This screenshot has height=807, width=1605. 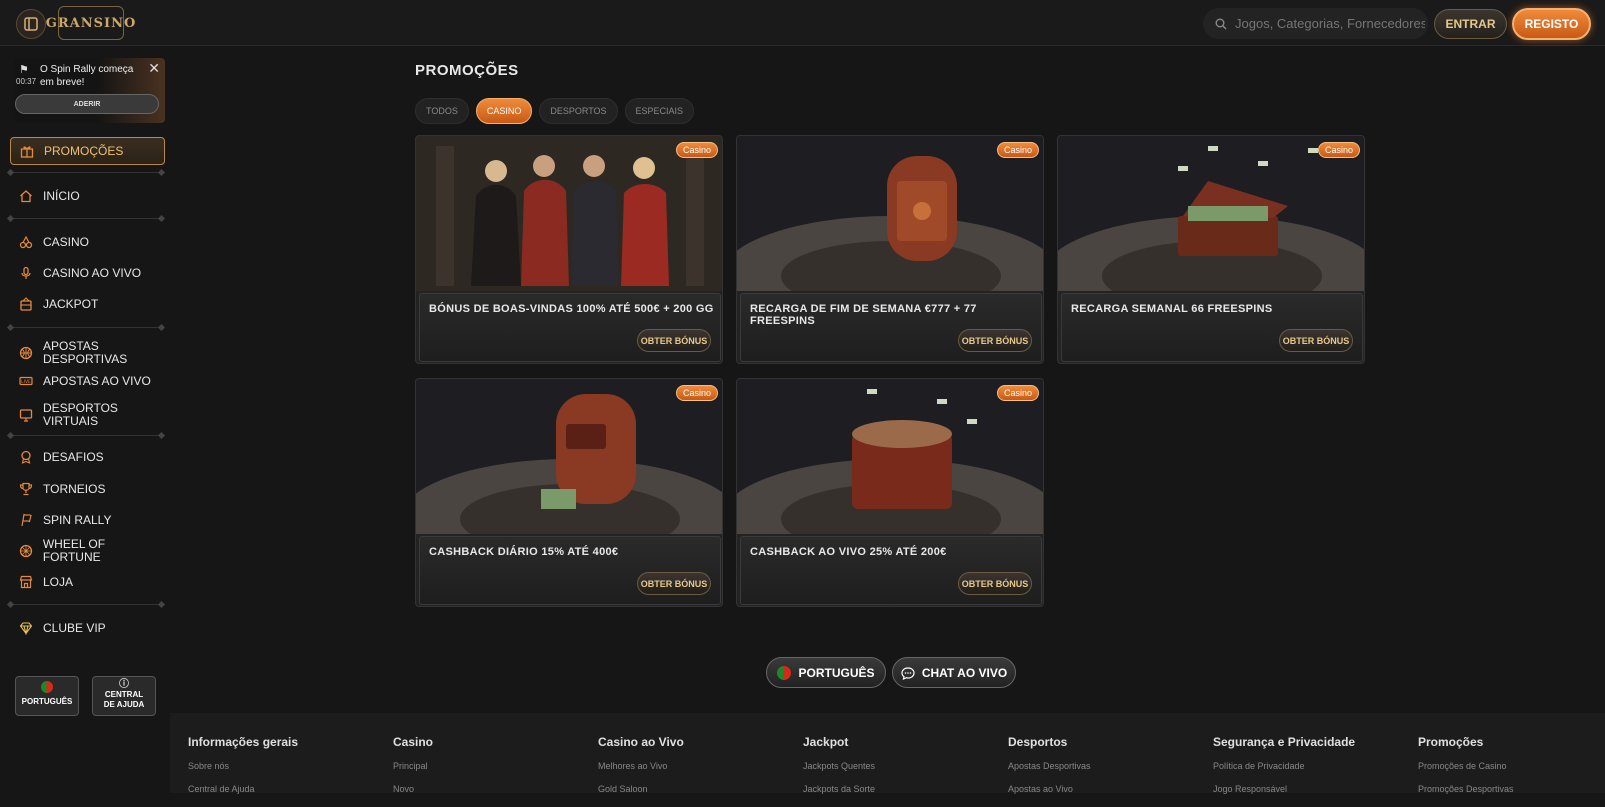 What do you see at coordinates (659, 111) in the screenshot?
I see `tab-especiais: ESPECIAIS` at bounding box center [659, 111].